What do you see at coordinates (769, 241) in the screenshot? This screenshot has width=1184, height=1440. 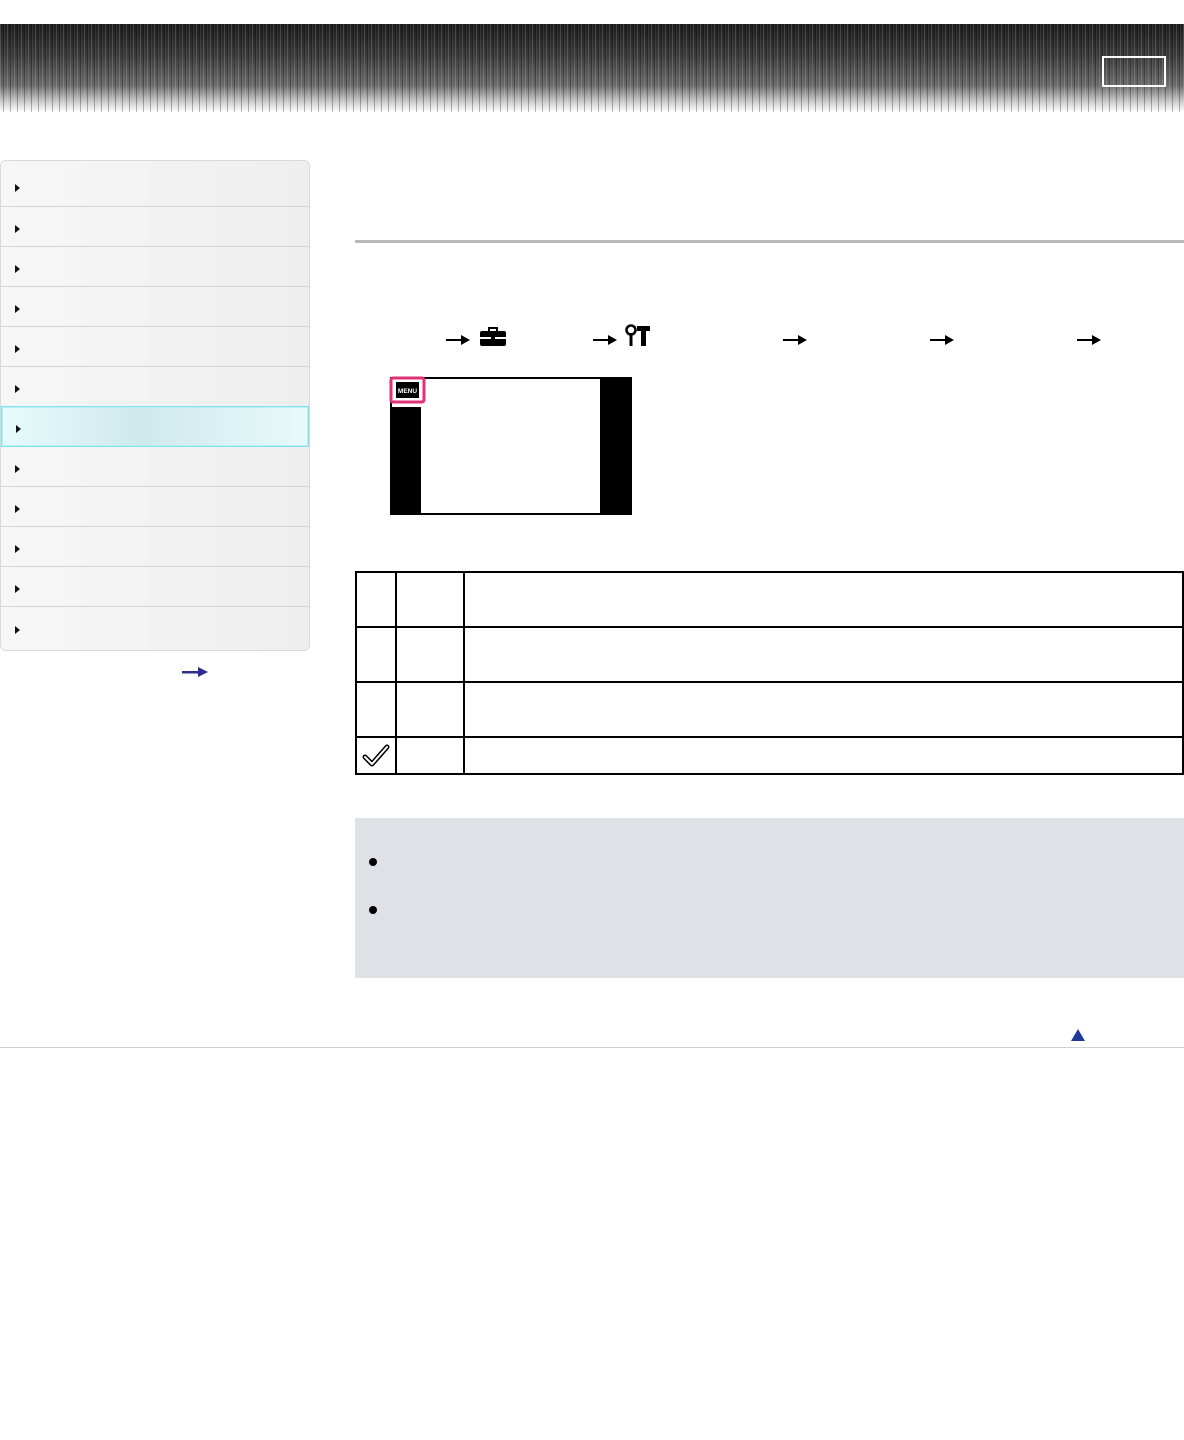 I see `title-divider` at bounding box center [769, 241].